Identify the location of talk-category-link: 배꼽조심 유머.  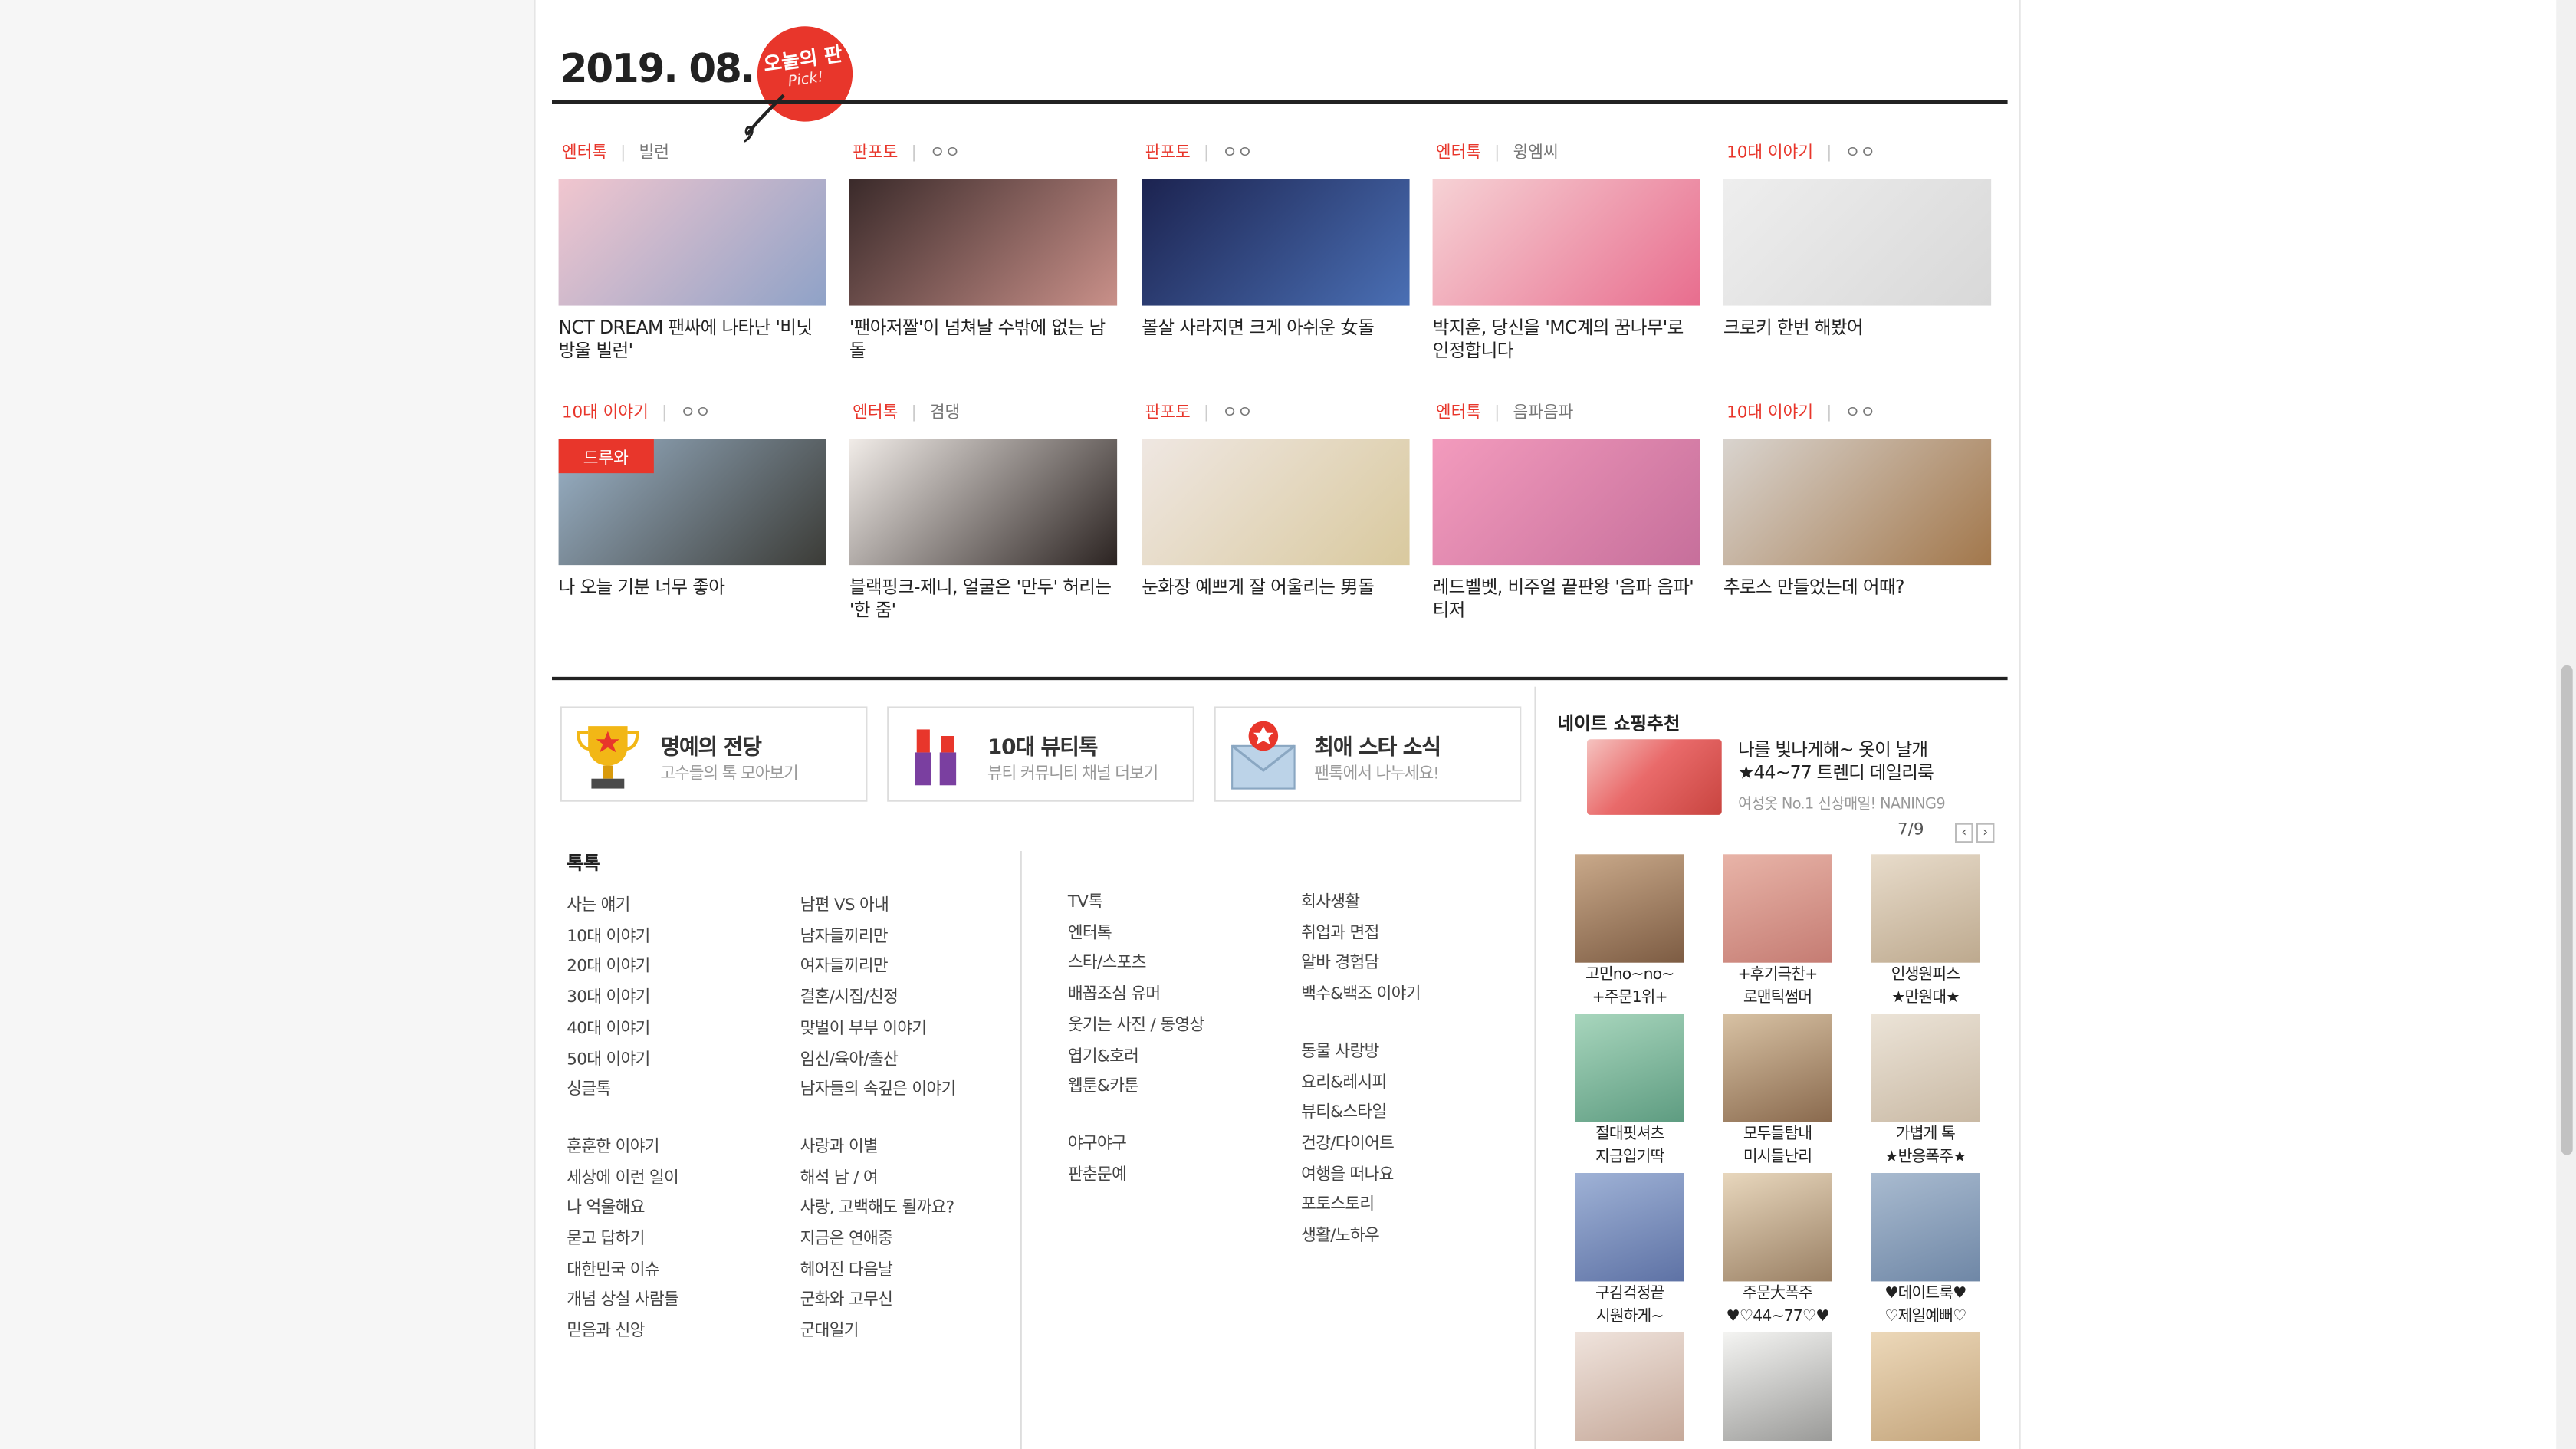
(1136, 997).